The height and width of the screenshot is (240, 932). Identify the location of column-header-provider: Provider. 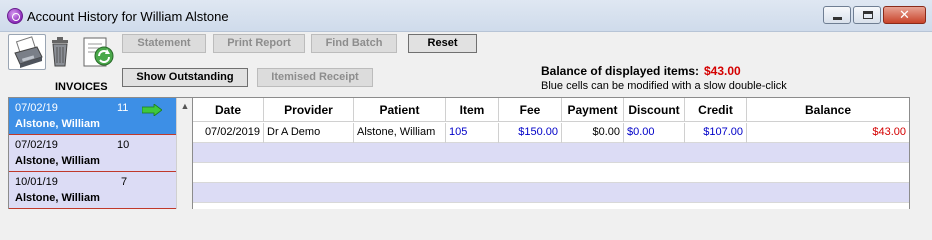
(309, 110).